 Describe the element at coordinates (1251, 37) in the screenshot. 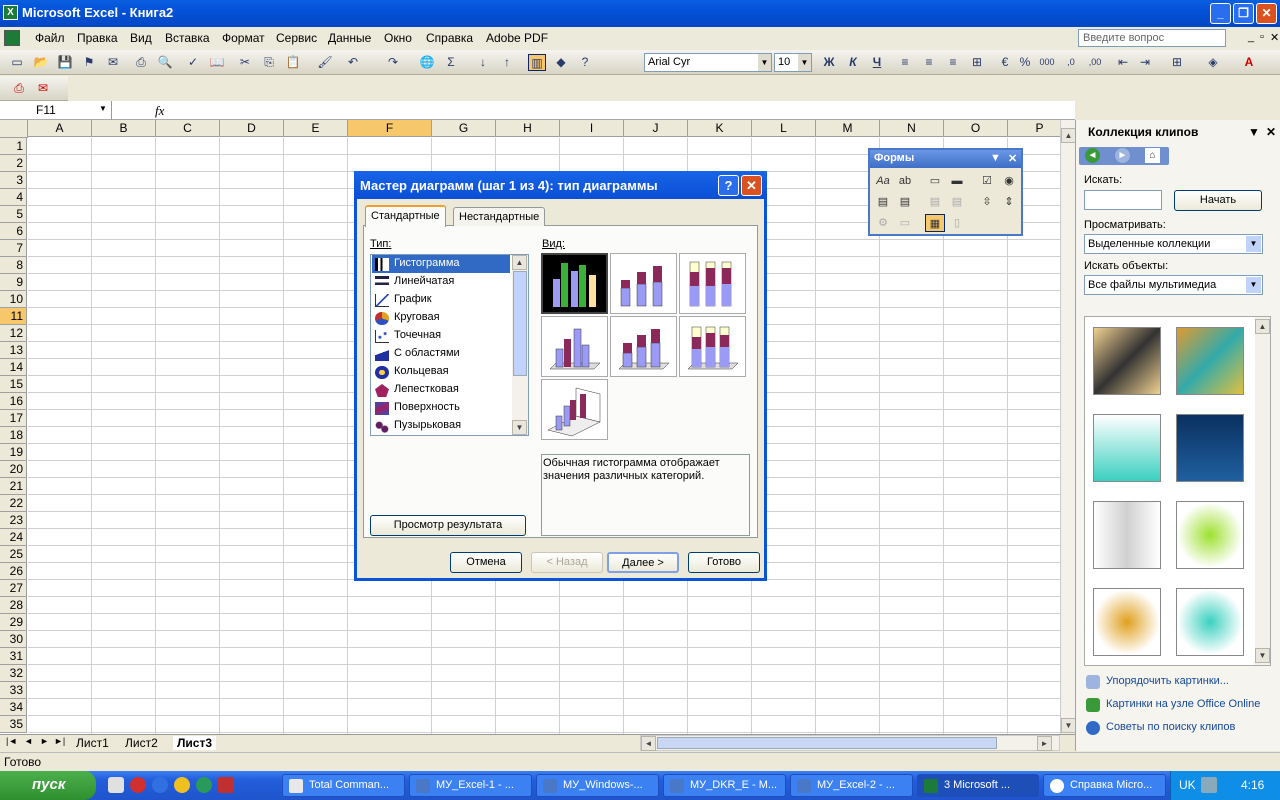

I see `doc-minimize-button: _` at that location.